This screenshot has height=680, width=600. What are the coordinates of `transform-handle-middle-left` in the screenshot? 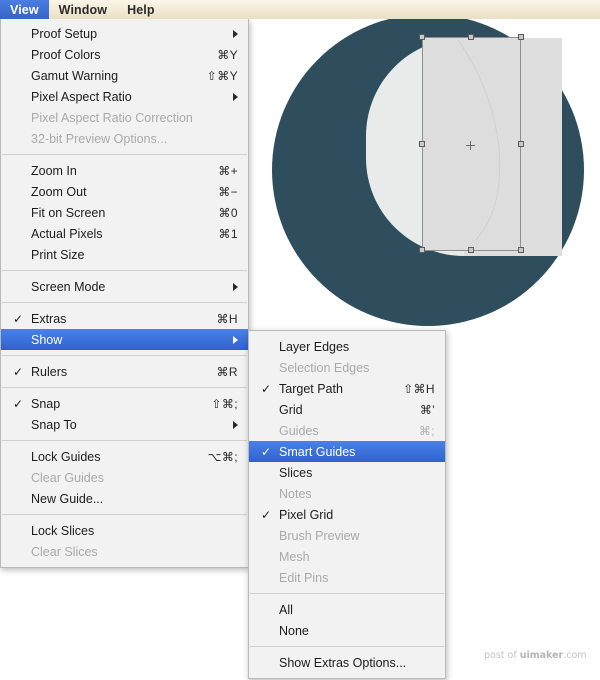 It's located at (422, 144).